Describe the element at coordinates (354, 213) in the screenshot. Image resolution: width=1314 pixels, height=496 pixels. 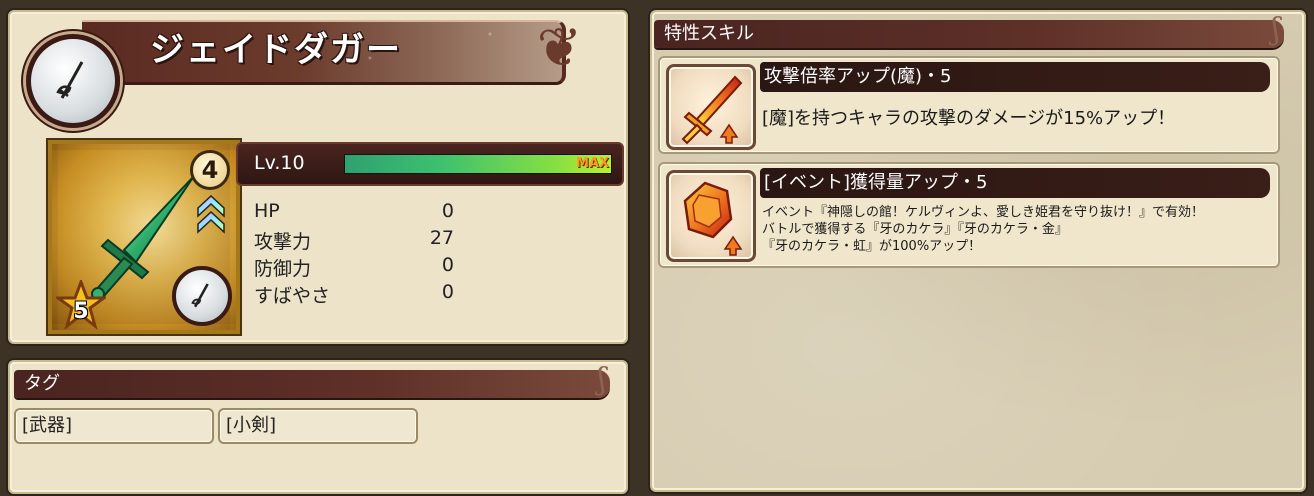
I see `stat-row-hp: HP 0` at that location.